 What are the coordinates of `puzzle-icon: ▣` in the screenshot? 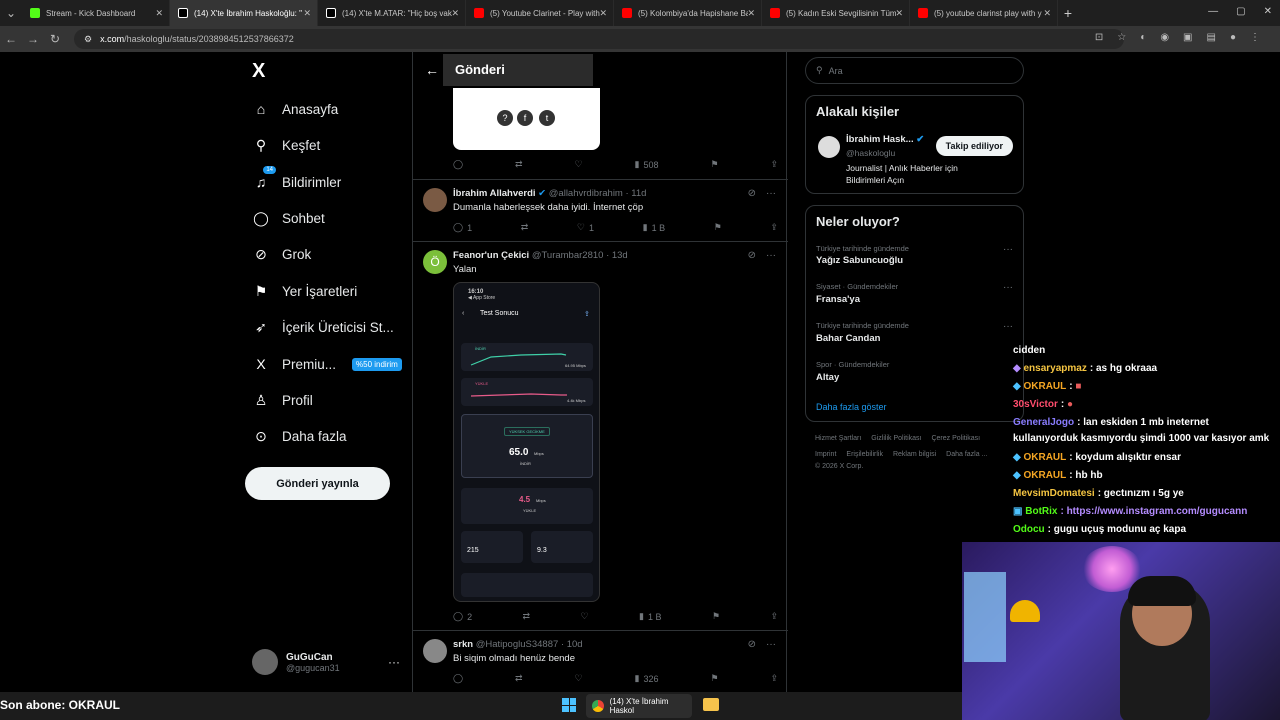 It's located at (1187, 37).